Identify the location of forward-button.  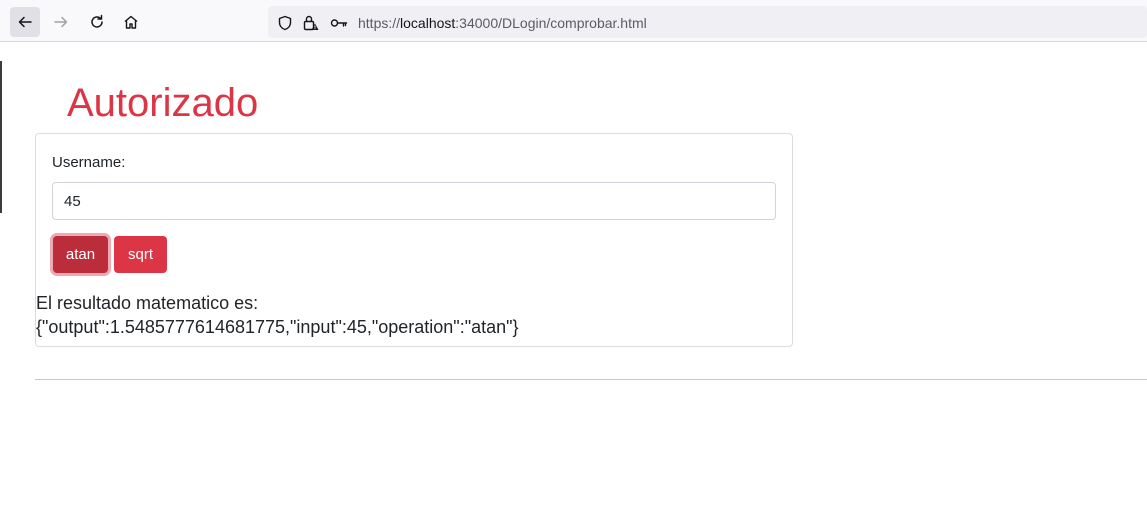
(61, 22).